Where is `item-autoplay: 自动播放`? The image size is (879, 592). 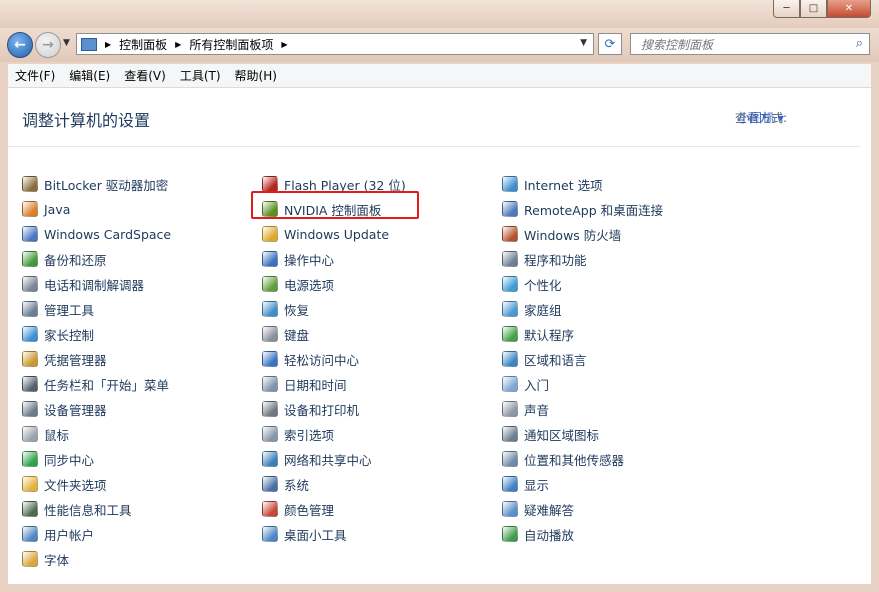 item-autoplay: 自动播放 is located at coordinates (538, 534).